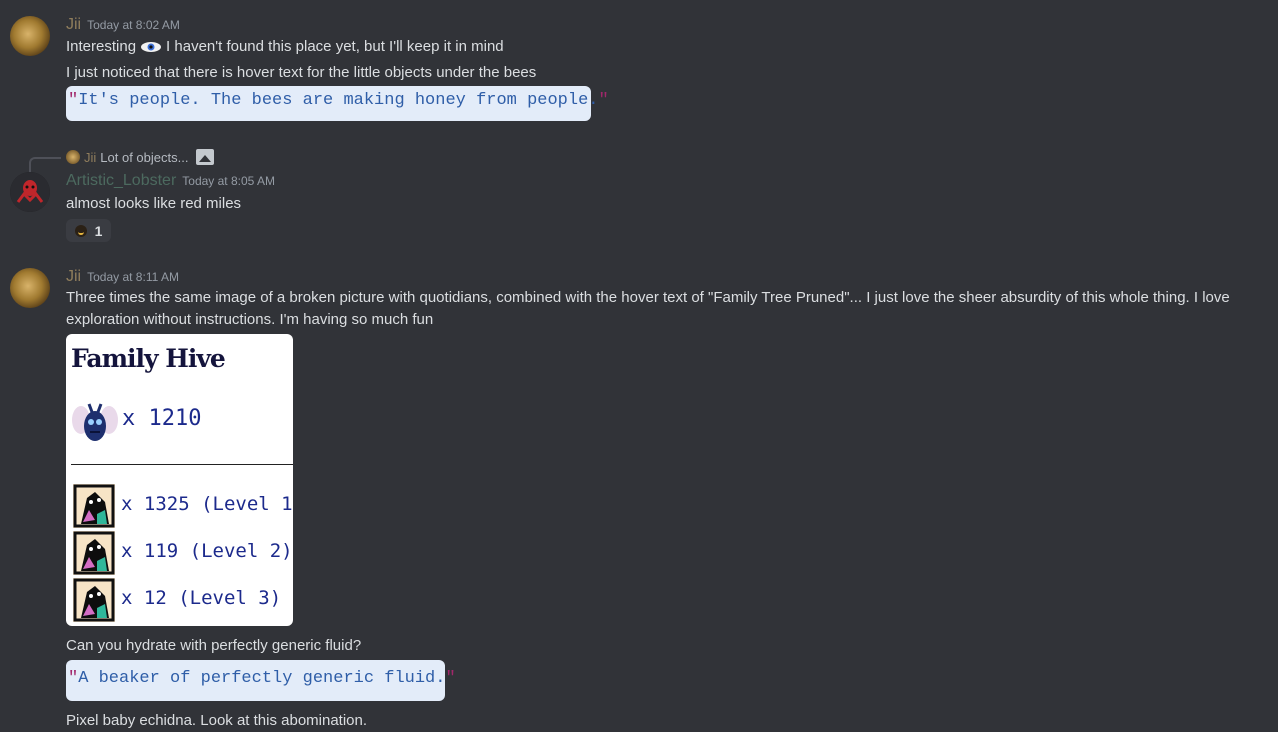 The height and width of the screenshot is (732, 1278). Describe the element at coordinates (201, 598) in the screenshot. I see `quotidian-count: x 12 (Level 3)` at that location.